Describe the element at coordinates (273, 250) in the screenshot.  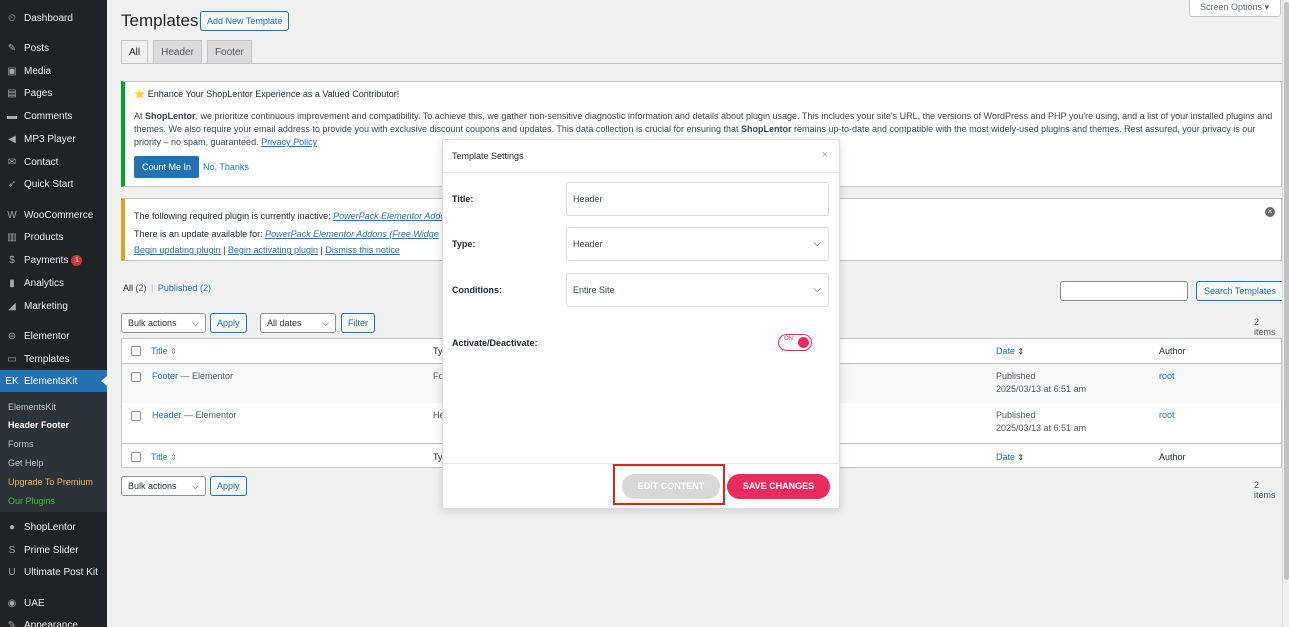
I see `begin-activating-link: Begin activating plugin` at that location.